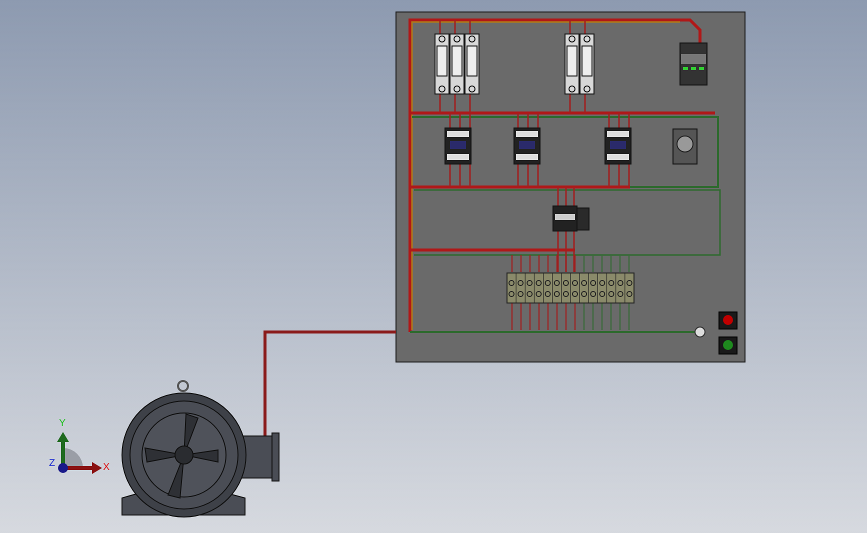 The width and height of the screenshot is (867, 533). I want to click on timer-relay-drawing, so click(685, 146).